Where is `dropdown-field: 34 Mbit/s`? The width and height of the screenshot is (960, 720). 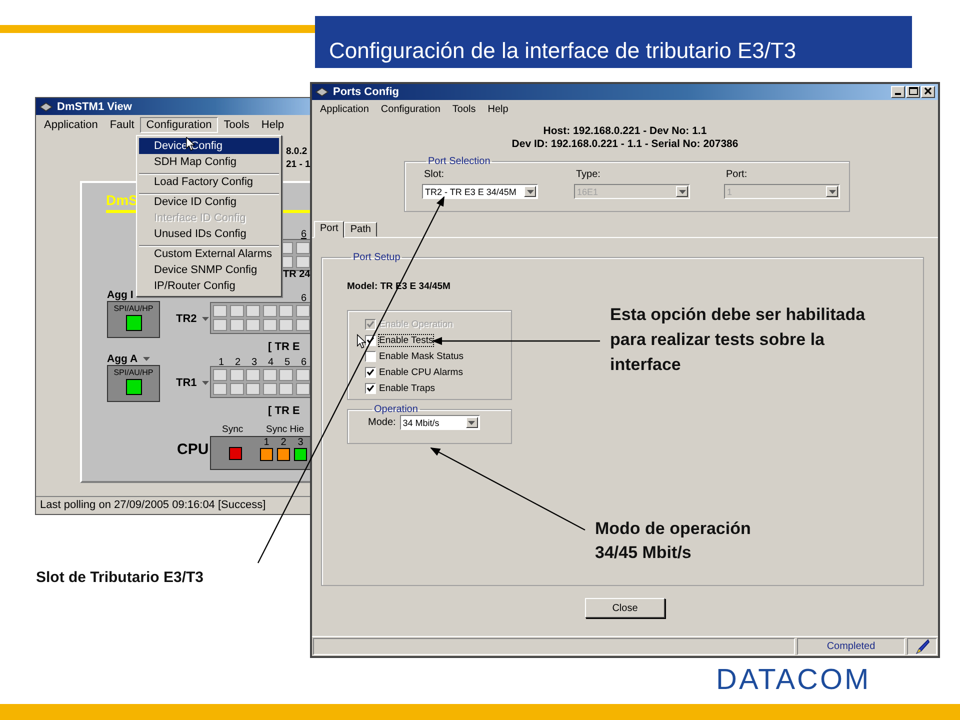 dropdown-field: 34 Mbit/s is located at coordinates (440, 422).